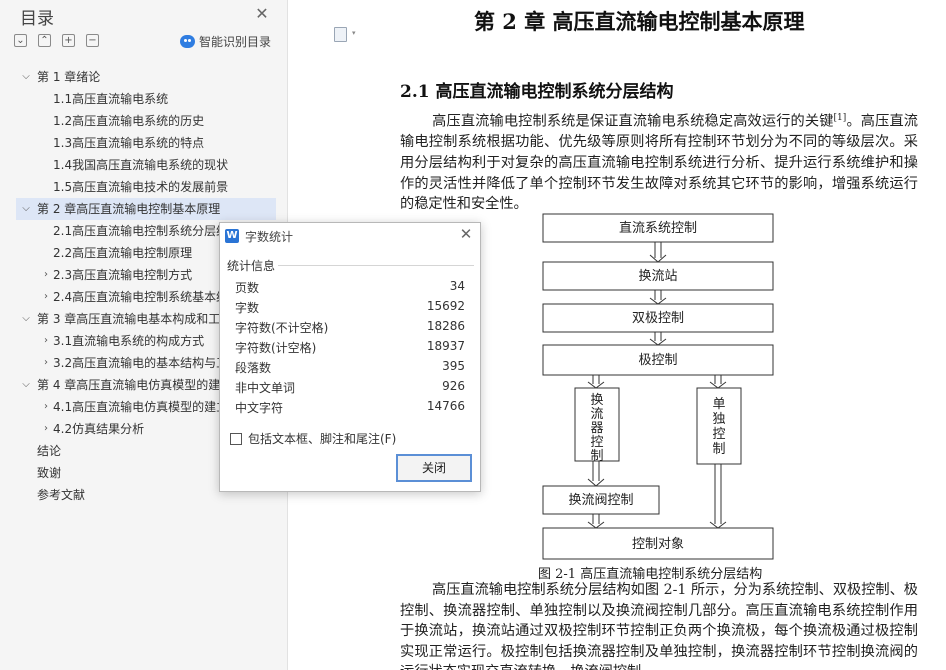 This screenshot has width=946, height=670. What do you see at coordinates (69, 77) in the screenshot?
I see `toc-item-label: 第 1 章绪论` at bounding box center [69, 77].